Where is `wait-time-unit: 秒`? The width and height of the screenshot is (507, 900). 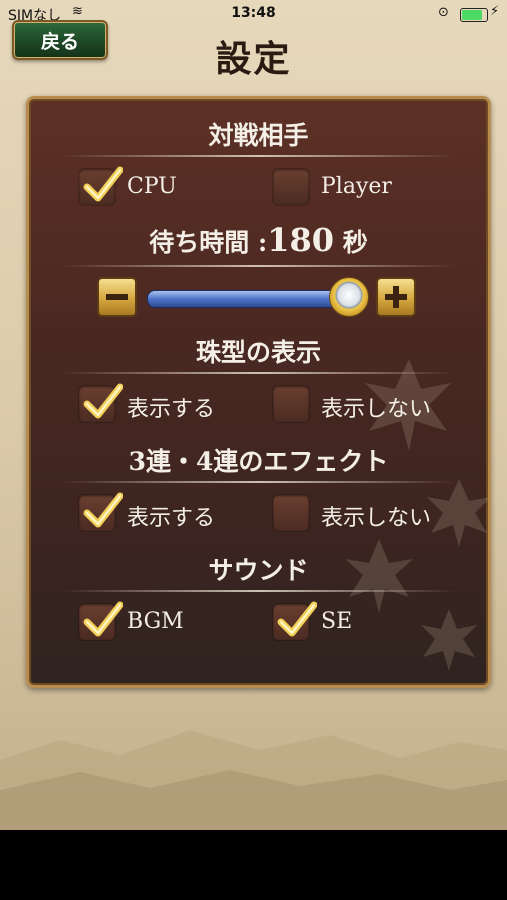
wait-time-unit: 秒 is located at coordinates (355, 242).